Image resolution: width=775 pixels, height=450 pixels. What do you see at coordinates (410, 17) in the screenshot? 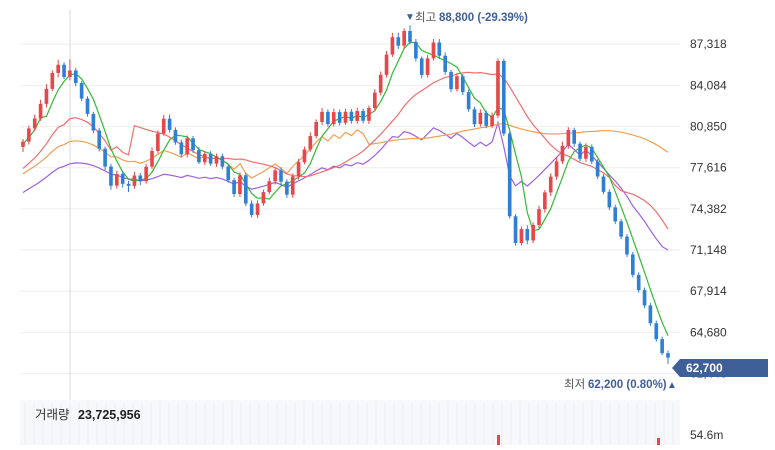
I see `high-marker-icon: ▼` at bounding box center [410, 17].